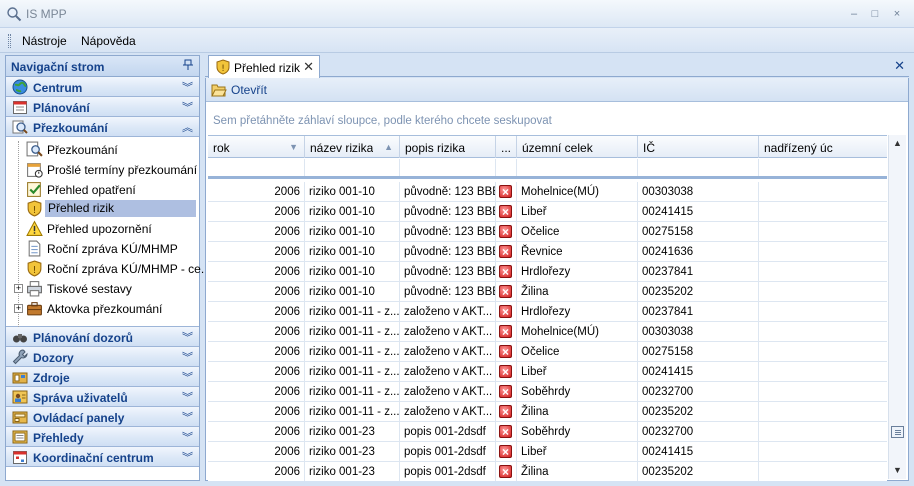  What do you see at coordinates (112, 189) in the screenshot?
I see `tree-item-prehled-opatreni: Přehled opatření` at bounding box center [112, 189].